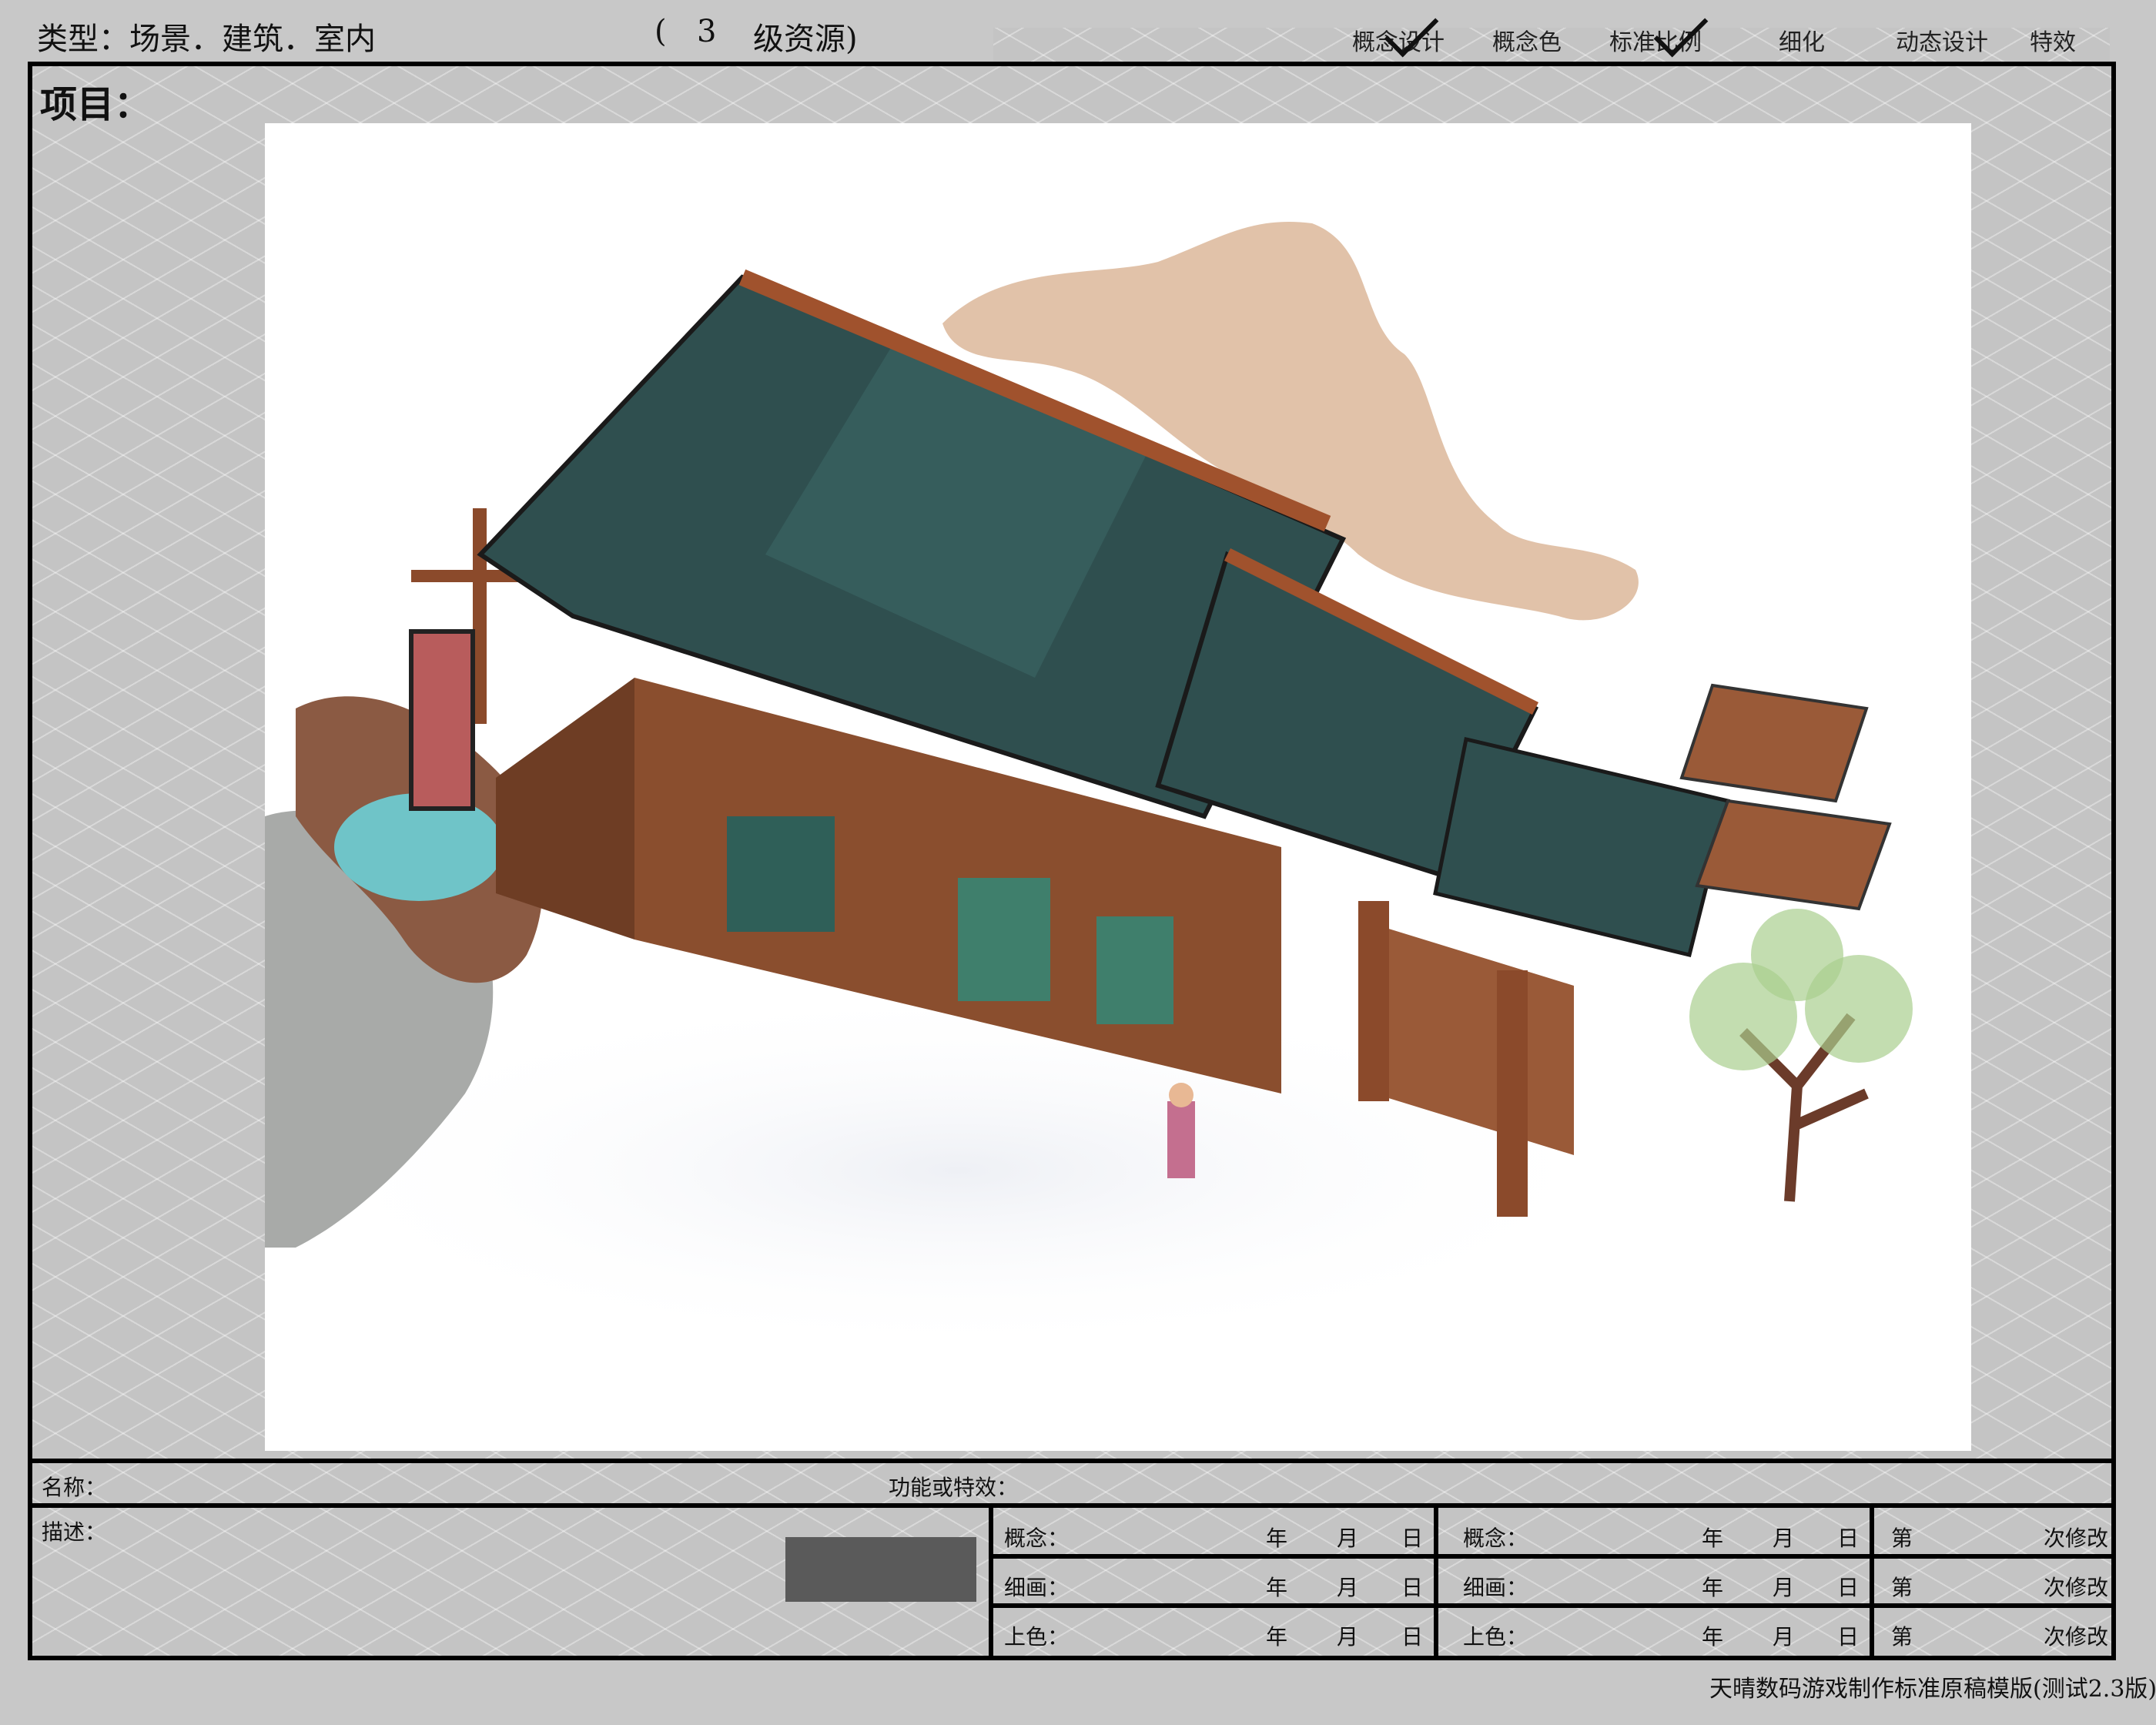  What do you see at coordinates (660, 31) in the screenshot?
I see `level-paren: (` at bounding box center [660, 31].